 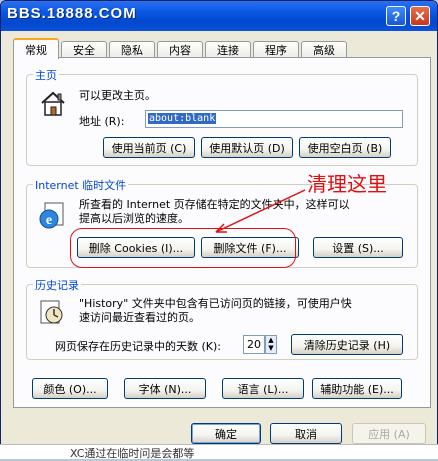 I want to click on annotation-text: 清理这里, so click(x=347, y=184).